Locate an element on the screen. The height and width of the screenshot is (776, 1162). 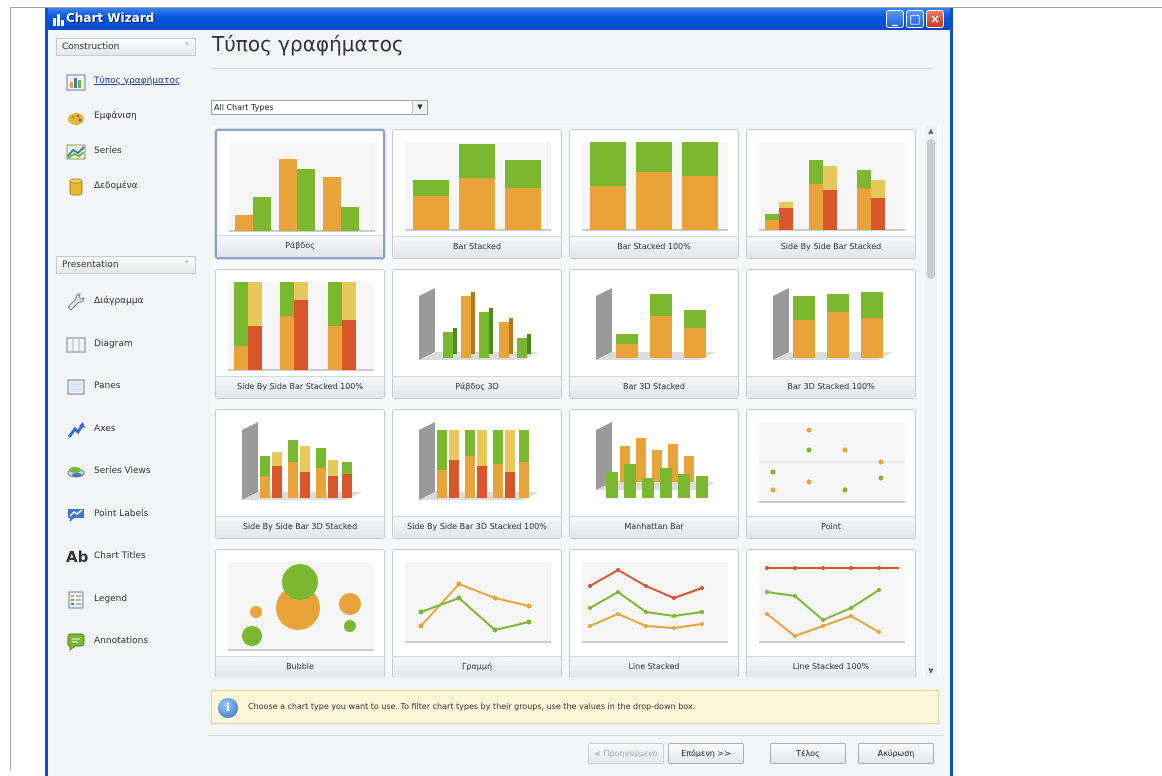
chart-type-filter-dropdown: All Chart Types ▼ is located at coordinates (319, 107).